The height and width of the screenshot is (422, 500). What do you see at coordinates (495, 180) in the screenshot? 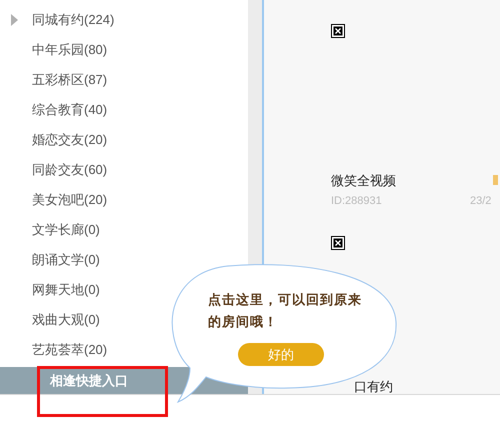
I see `tag-icon` at bounding box center [495, 180].